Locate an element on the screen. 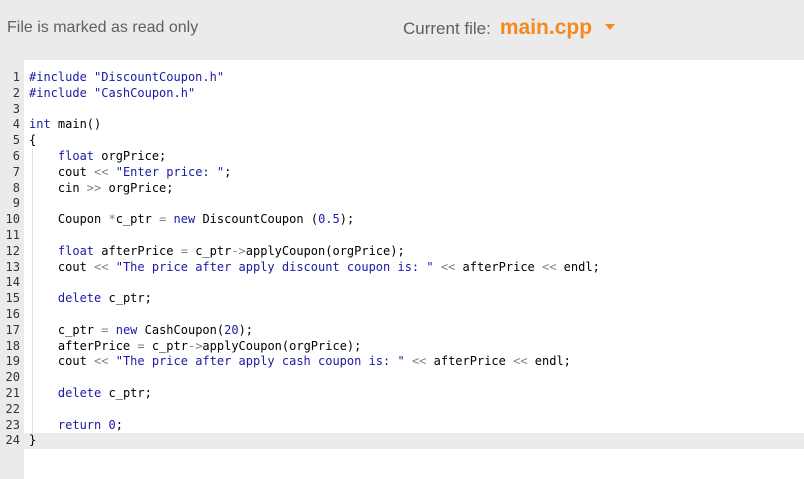 This screenshot has width=804, height=479. code-token: { is located at coordinates (33, 140).